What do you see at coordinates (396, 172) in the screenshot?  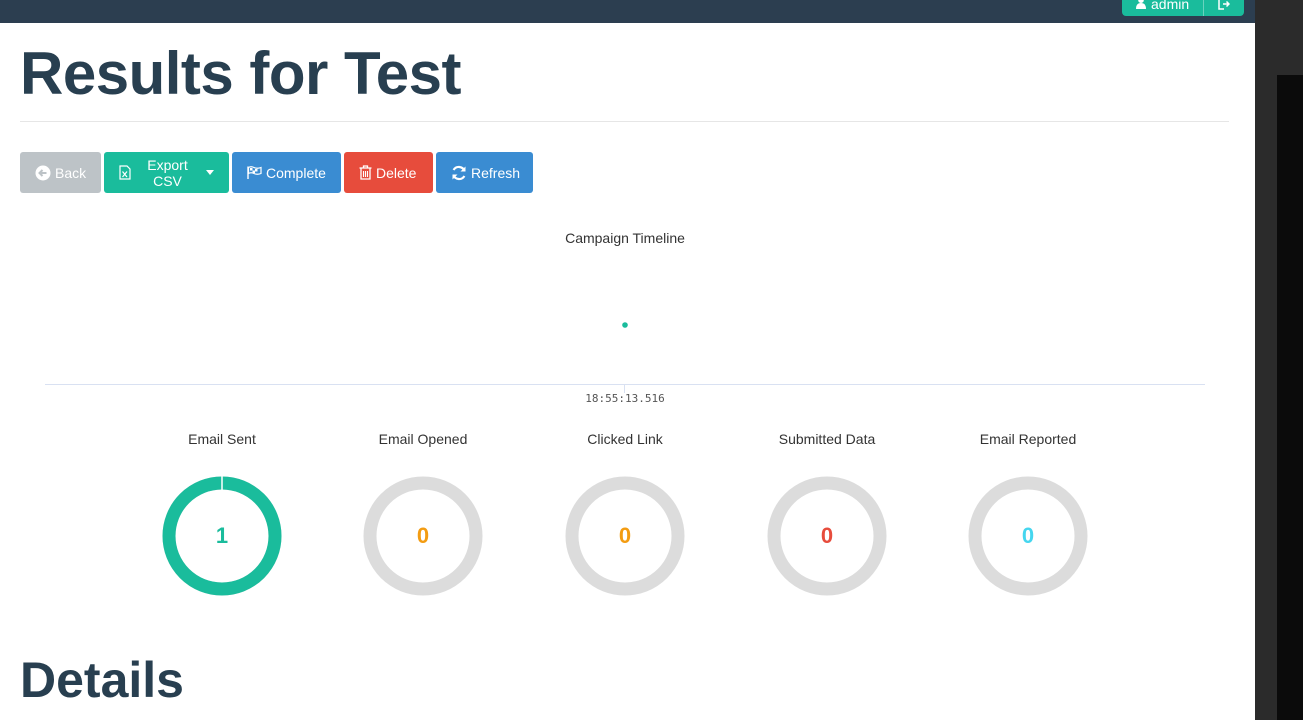 I see `delete-label: Delete` at bounding box center [396, 172].